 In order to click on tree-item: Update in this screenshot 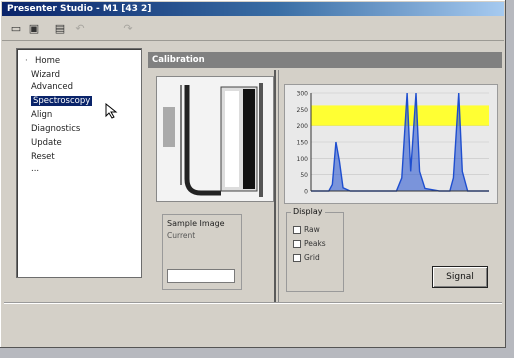, I will do `click(46, 143)`.